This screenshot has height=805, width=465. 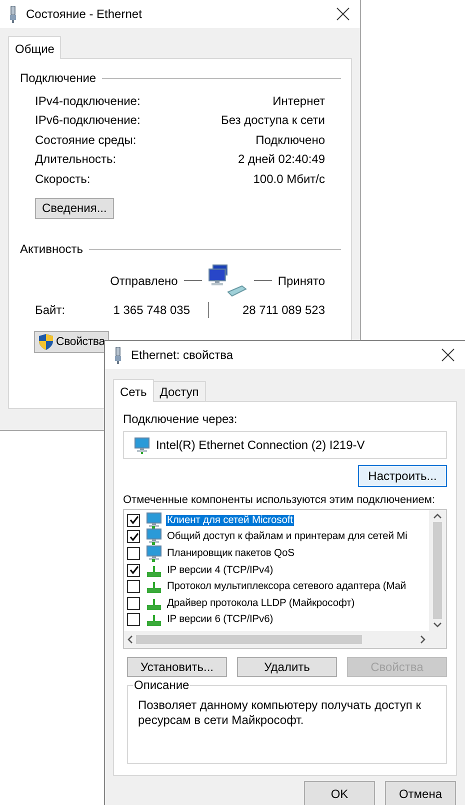 I want to click on window-title: Ethernet: свойства, so click(x=182, y=355).